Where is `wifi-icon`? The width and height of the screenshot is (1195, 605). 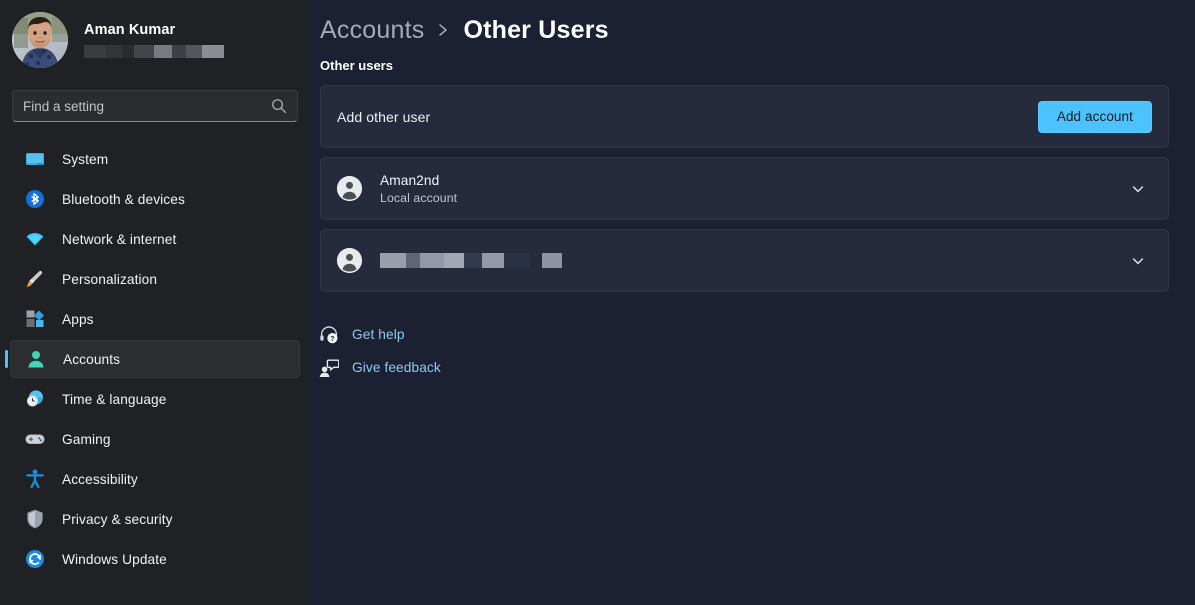
wifi-icon is located at coordinates (35, 239).